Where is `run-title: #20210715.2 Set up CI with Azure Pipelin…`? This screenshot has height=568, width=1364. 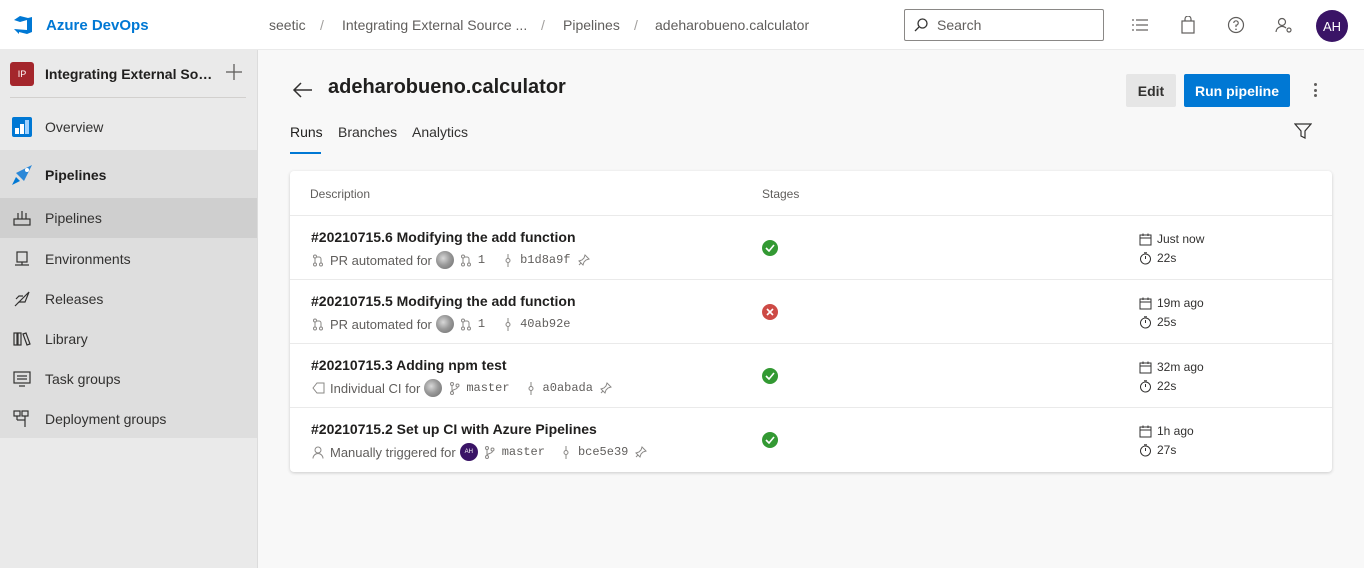
run-title: #20210715.2 Set up CI with Azure Pipelin… is located at coordinates (454, 429).